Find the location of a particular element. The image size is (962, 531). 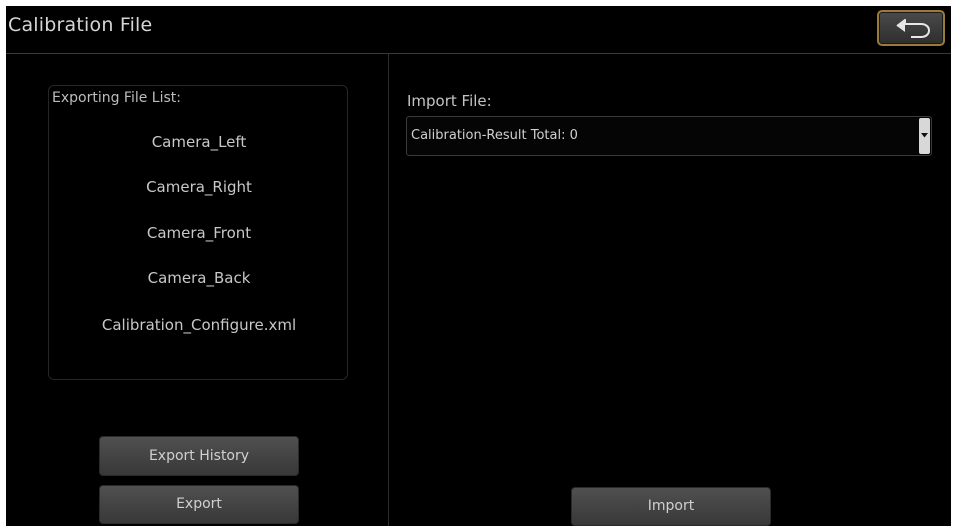

export-file-item: Camera_Front is located at coordinates (199, 233).